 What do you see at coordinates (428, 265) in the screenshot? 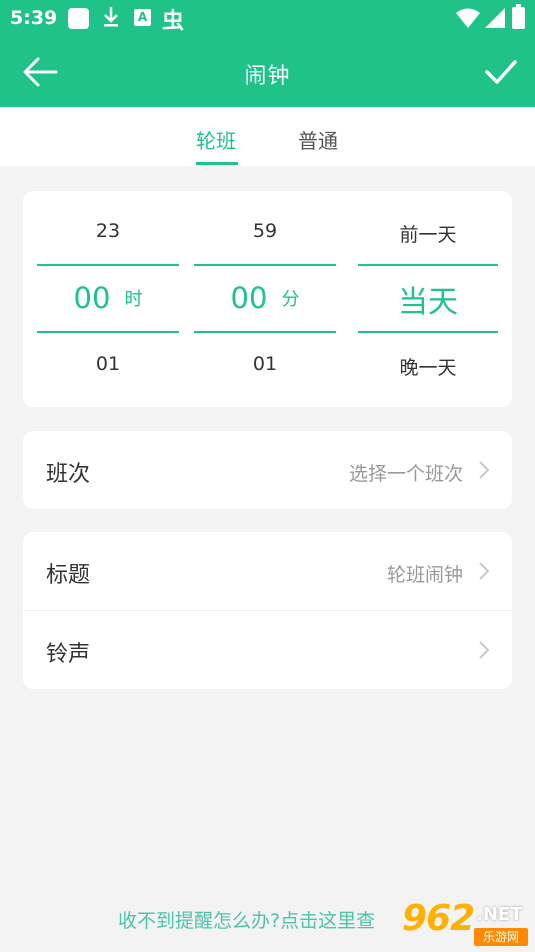
I see `day-top-line` at bounding box center [428, 265].